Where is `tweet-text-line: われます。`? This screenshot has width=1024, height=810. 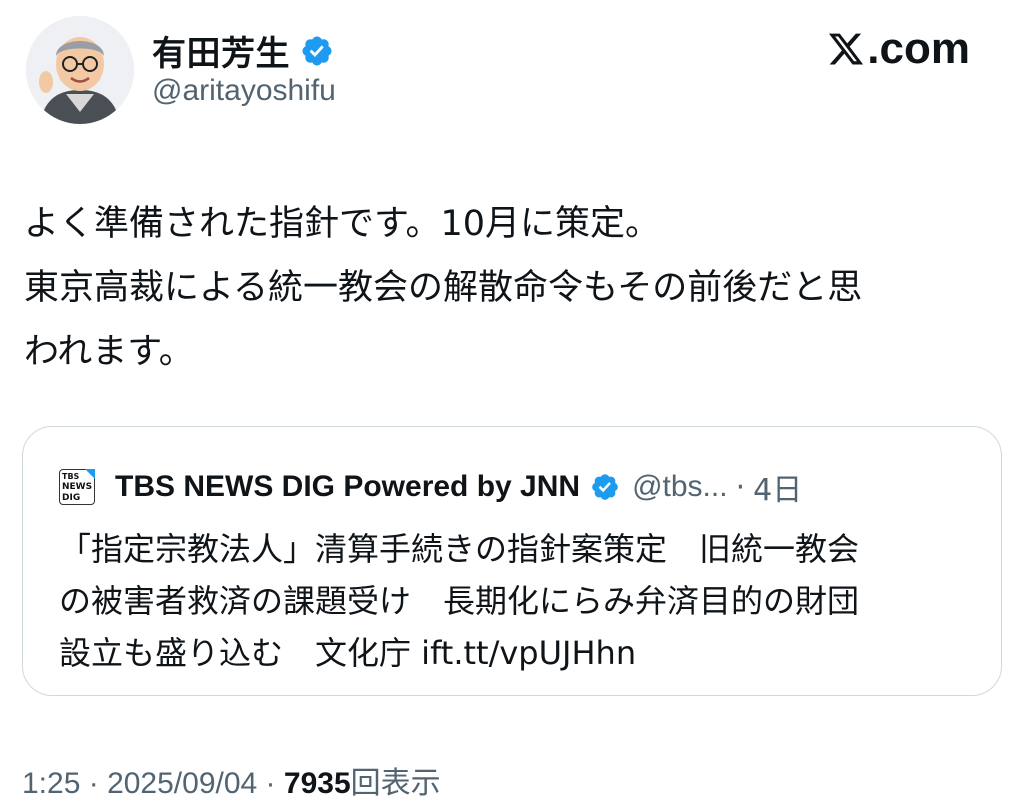
tweet-text-line: われます。 is located at coordinates (109, 352).